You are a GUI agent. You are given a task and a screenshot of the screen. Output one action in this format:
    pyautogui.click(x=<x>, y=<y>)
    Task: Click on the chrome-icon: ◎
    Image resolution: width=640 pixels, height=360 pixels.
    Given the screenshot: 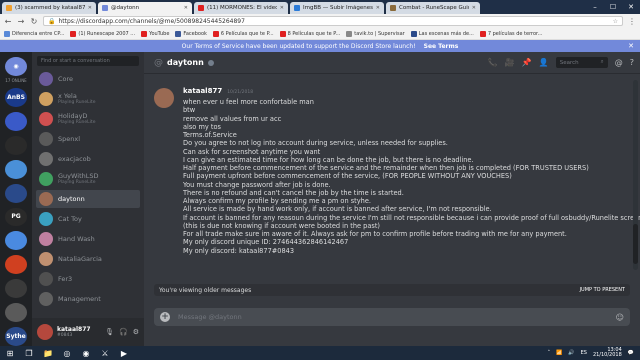 What is the action you would take?
    pyautogui.click(x=67, y=353)
    